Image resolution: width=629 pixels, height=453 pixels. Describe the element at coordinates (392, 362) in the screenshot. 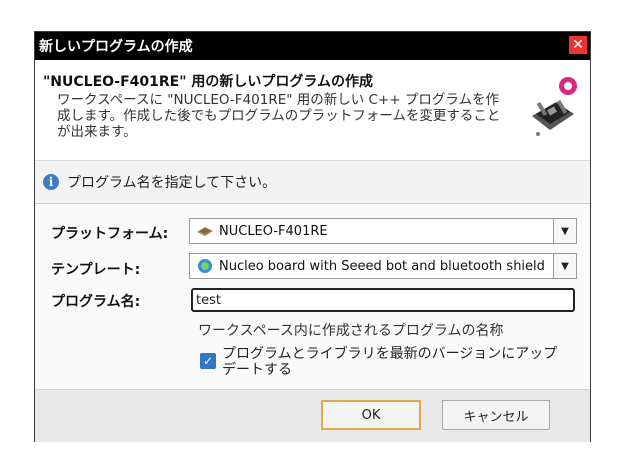

I see `update-checkbox-label: プログラムとライブラリを最新のバージョンにアップデートする` at that location.